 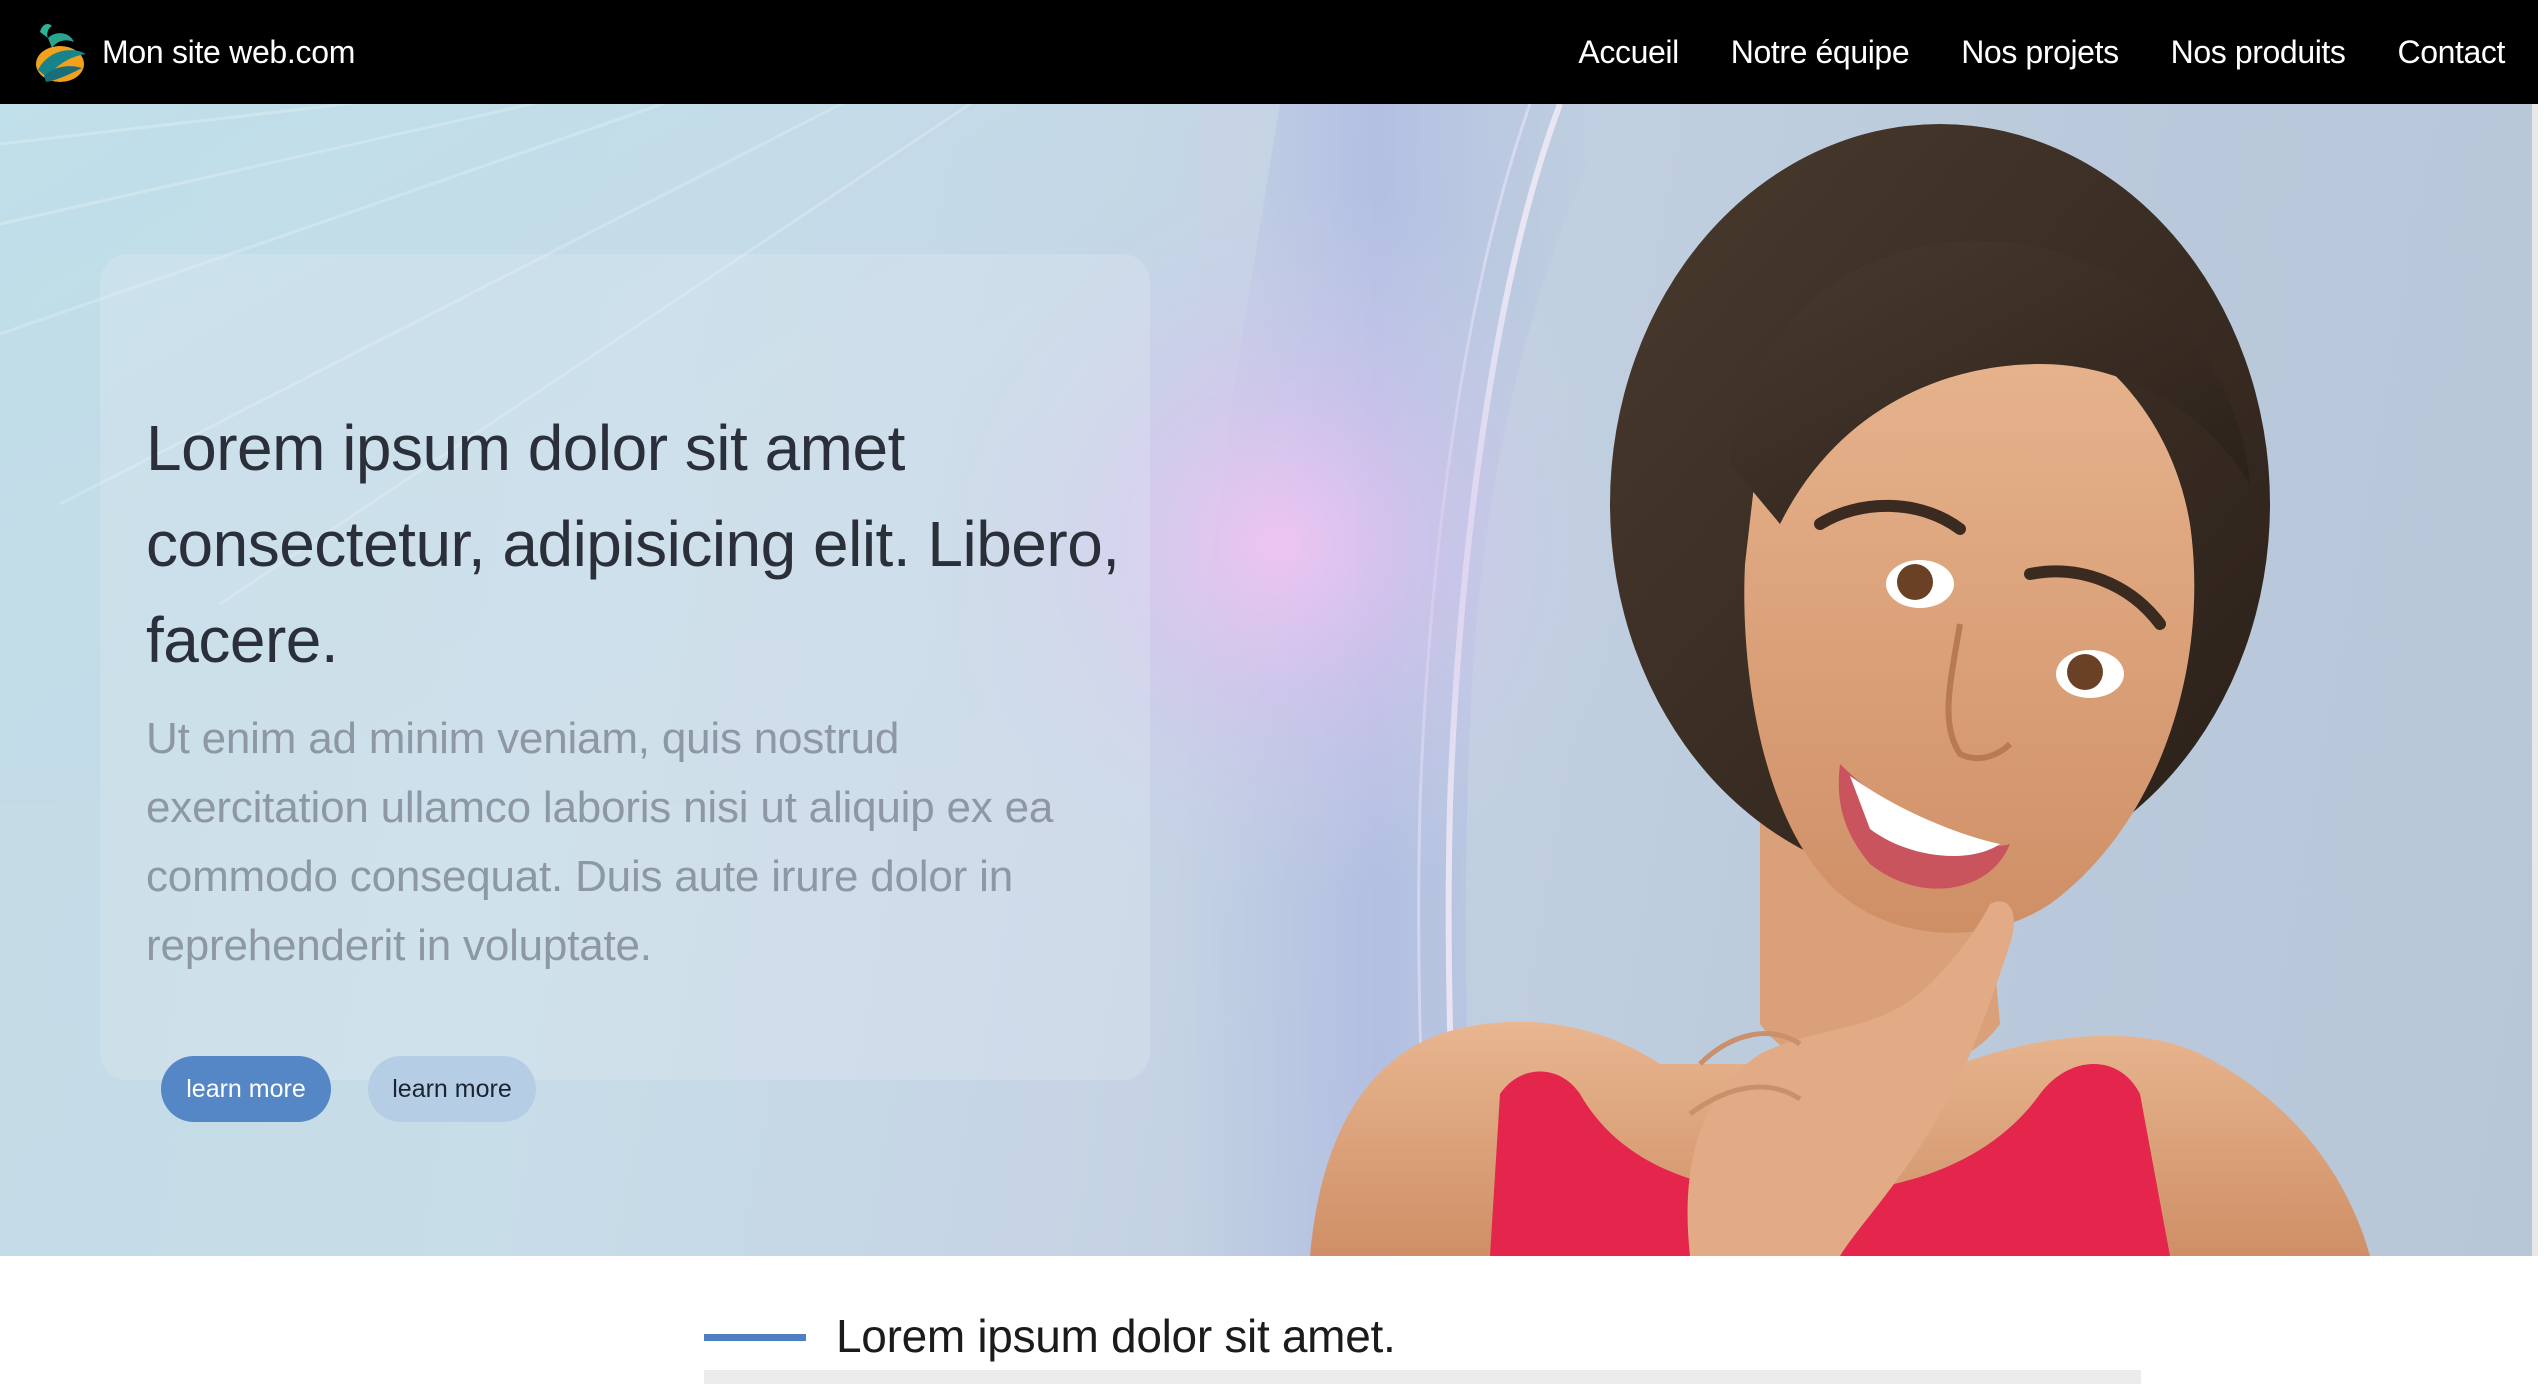 I want to click on brand: Mon site web.com, so click(x=190, y=52).